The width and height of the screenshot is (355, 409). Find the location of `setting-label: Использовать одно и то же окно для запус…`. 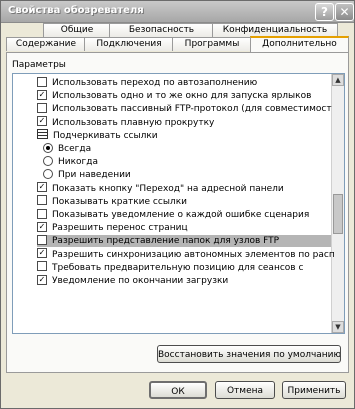

setting-label: Использовать одно и то же окно для запус… is located at coordinates (182, 96).